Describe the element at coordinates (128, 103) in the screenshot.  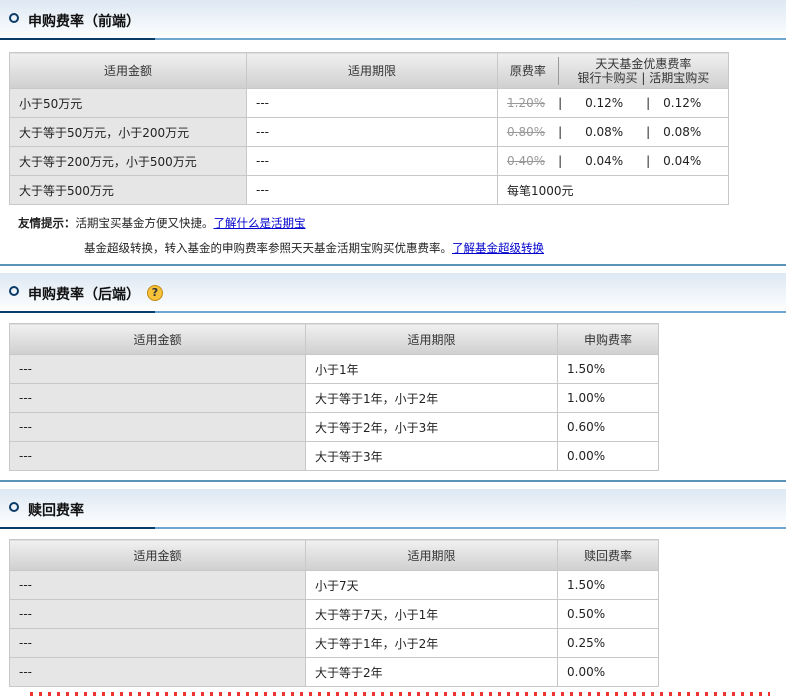
I see `amount-cell: 小于50万元` at that location.